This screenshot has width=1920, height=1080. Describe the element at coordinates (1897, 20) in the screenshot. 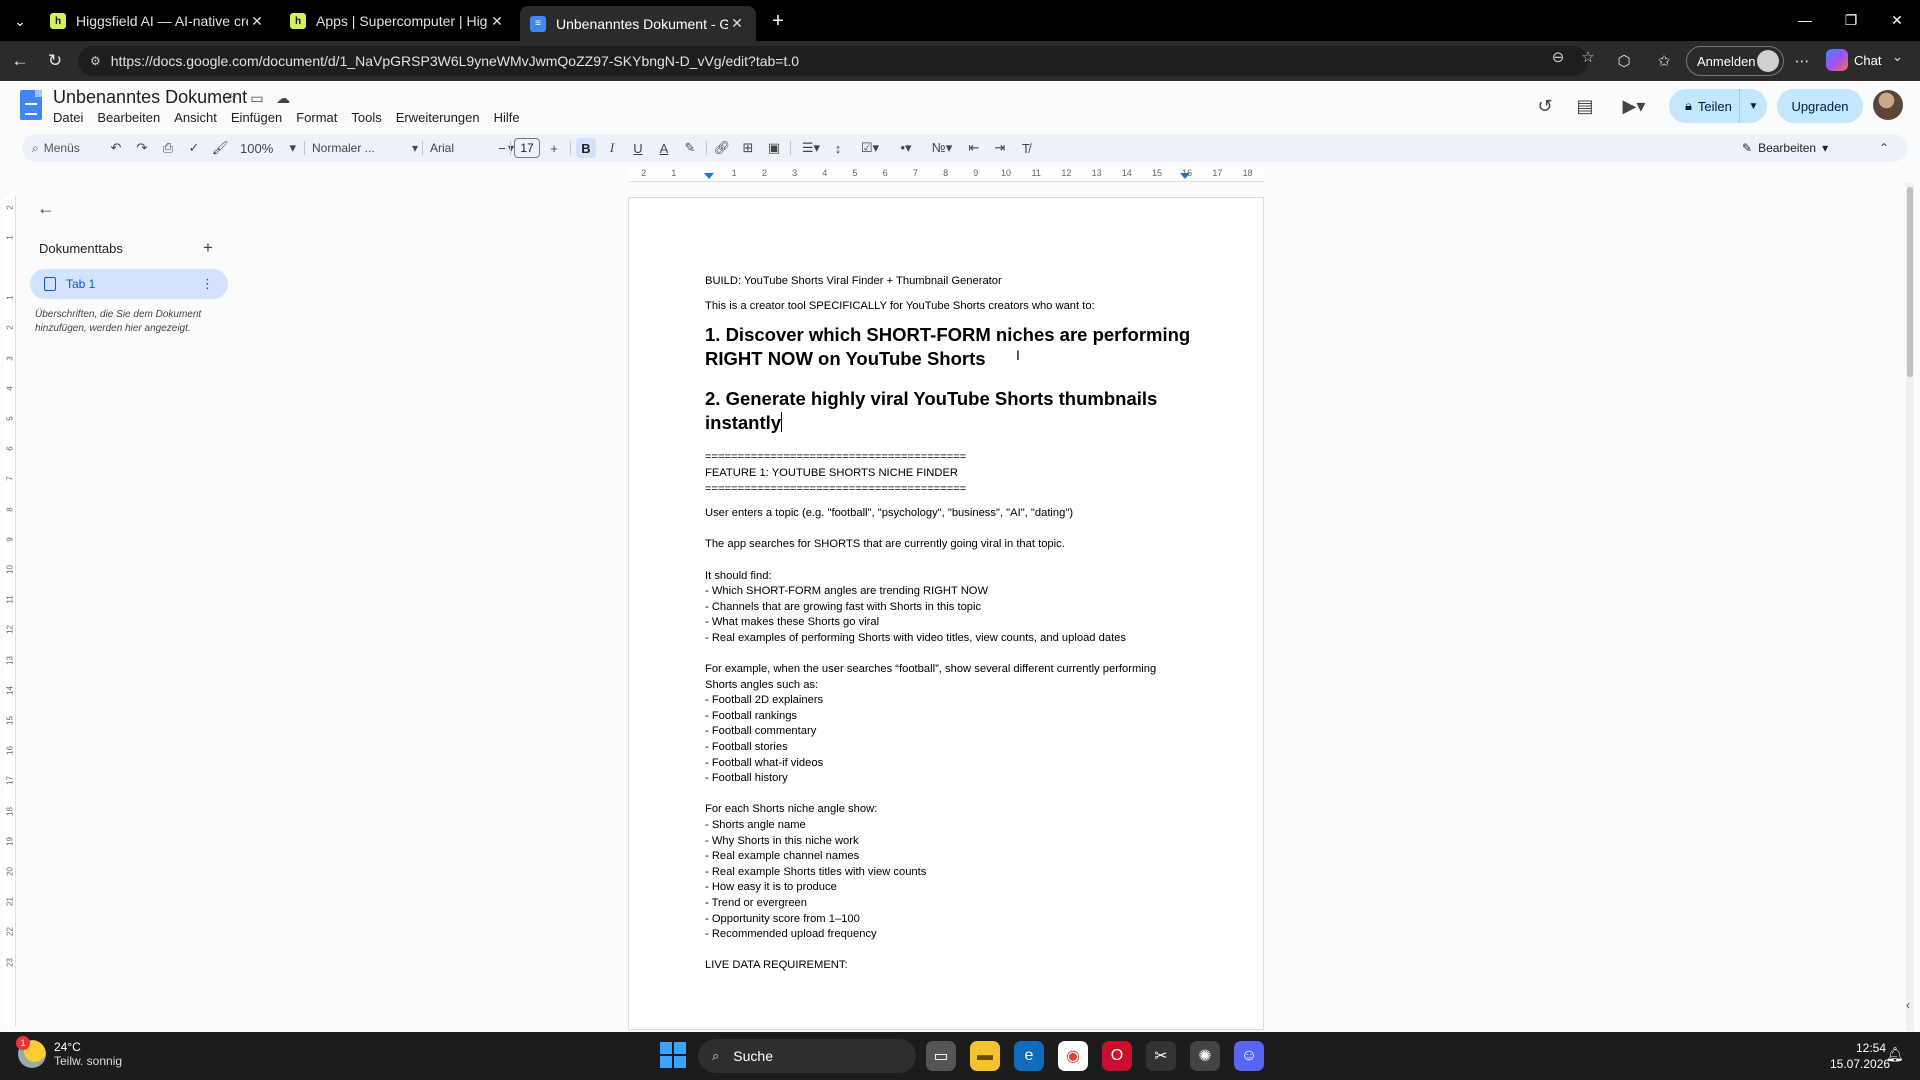

I see `close-window-icon: ✕` at that location.